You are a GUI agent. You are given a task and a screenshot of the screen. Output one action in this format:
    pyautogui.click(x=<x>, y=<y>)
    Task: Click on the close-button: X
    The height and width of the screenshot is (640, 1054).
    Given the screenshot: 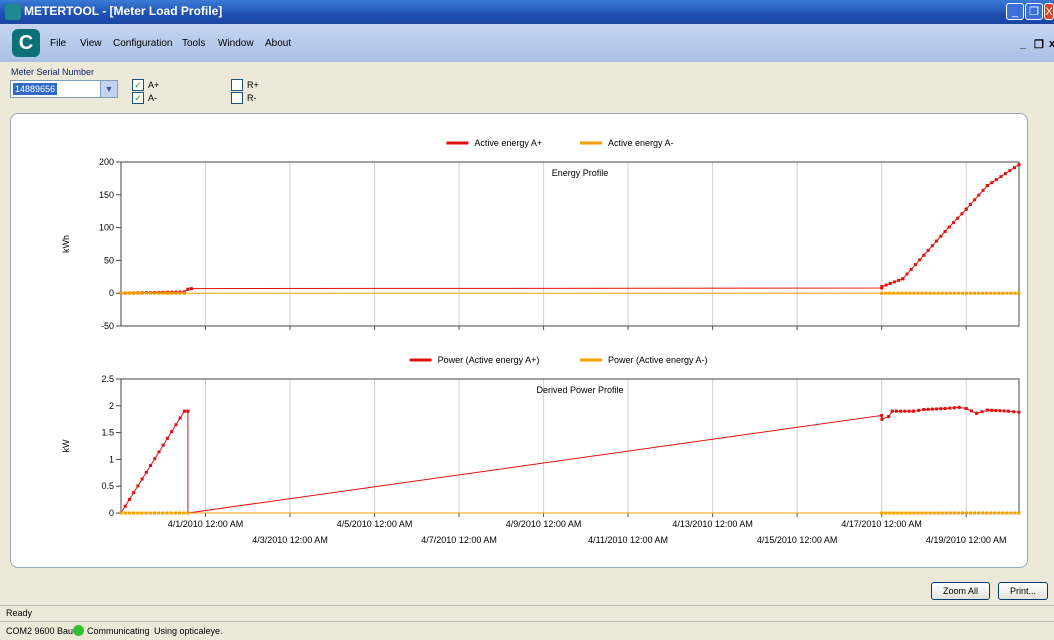 What is the action you would take?
    pyautogui.click(x=1049, y=11)
    